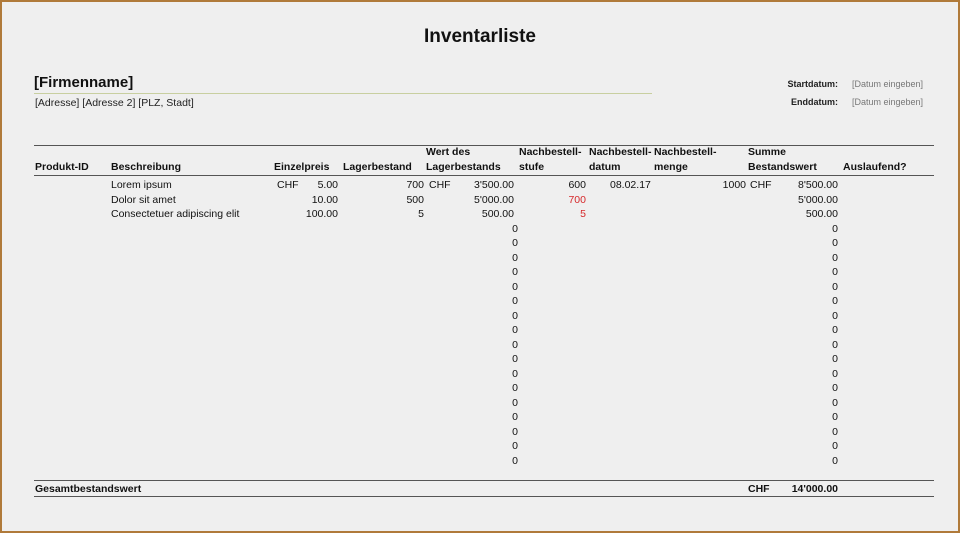 Image resolution: width=960 pixels, height=533 pixels. Describe the element at coordinates (175, 214) in the screenshot. I see `cell-description: Consectetuer adipiscing elit` at that location.